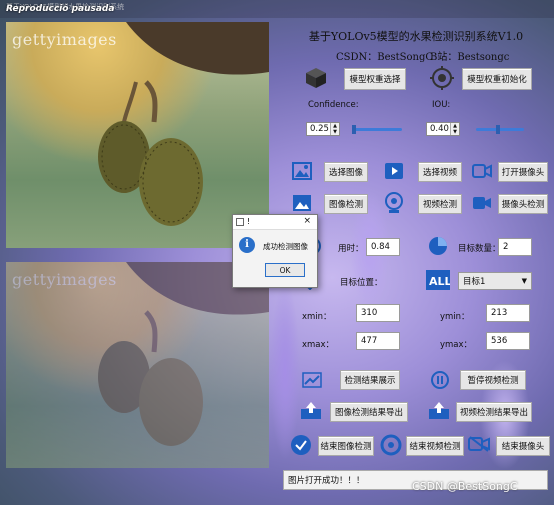 The height and width of the screenshot is (505, 554). I want to click on message-dialog: ! × i 成功检测图像 OK, so click(275, 251).